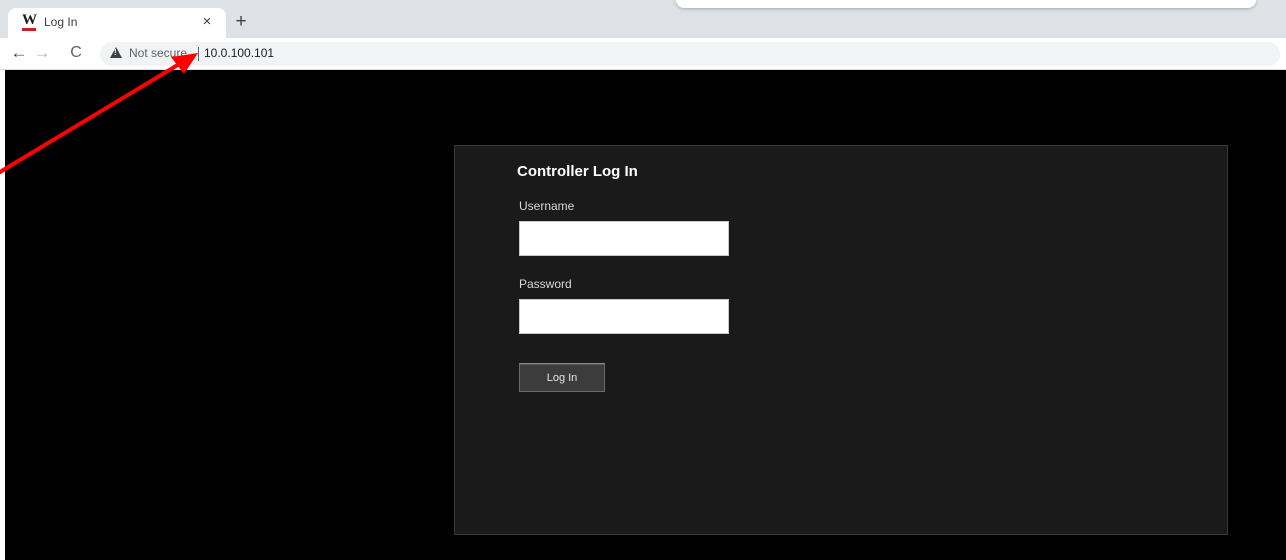 This screenshot has width=1286, height=560. What do you see at coordinates (207, 22) in the screenshot?
I see `tab-close-icon: ×` at bounding box center [207, 22].